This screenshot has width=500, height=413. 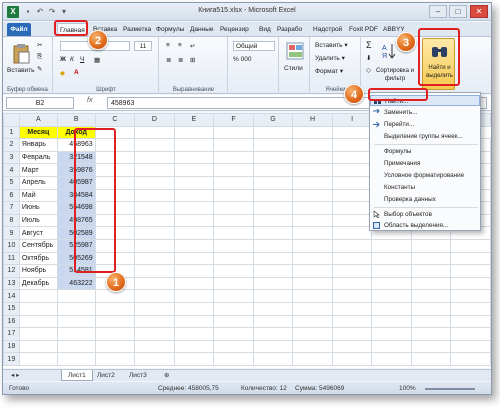 I want to click on styles-label: Стили, so click(x=293, y=68).